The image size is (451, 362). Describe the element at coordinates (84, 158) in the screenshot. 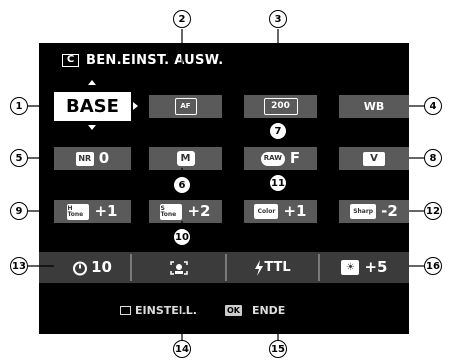

I see `nr-icon: NR` at that location.